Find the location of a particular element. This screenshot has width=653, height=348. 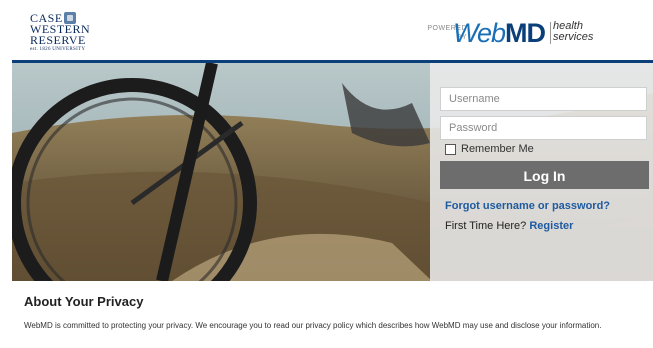

webmd-logo: WebMD is located at coordinates (499, 33).